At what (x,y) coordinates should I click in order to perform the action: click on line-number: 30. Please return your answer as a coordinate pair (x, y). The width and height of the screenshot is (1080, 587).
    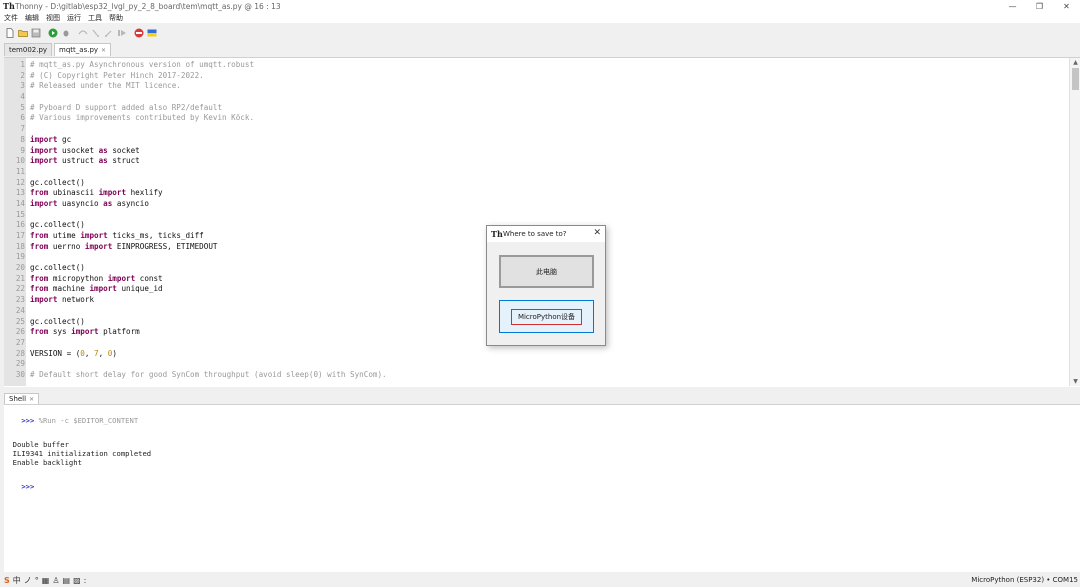
    Looking at the image, I should click on (20, 374).